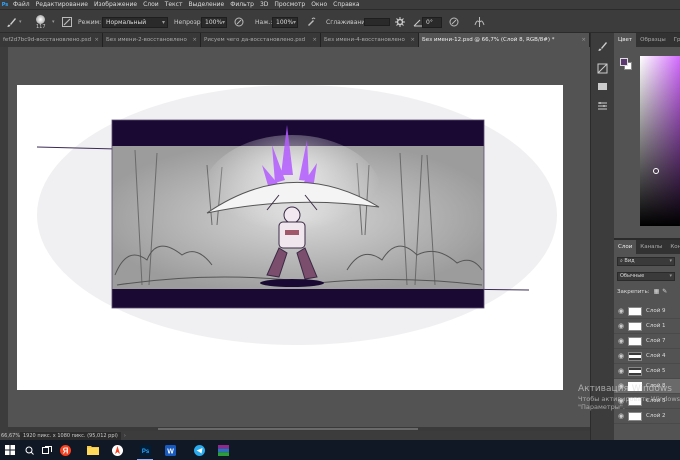 The image size is (680, 460). What do you see at coordinates (660, 141) in the screenshot?
I see `color-picker-field` at bounding box center [660, 141].